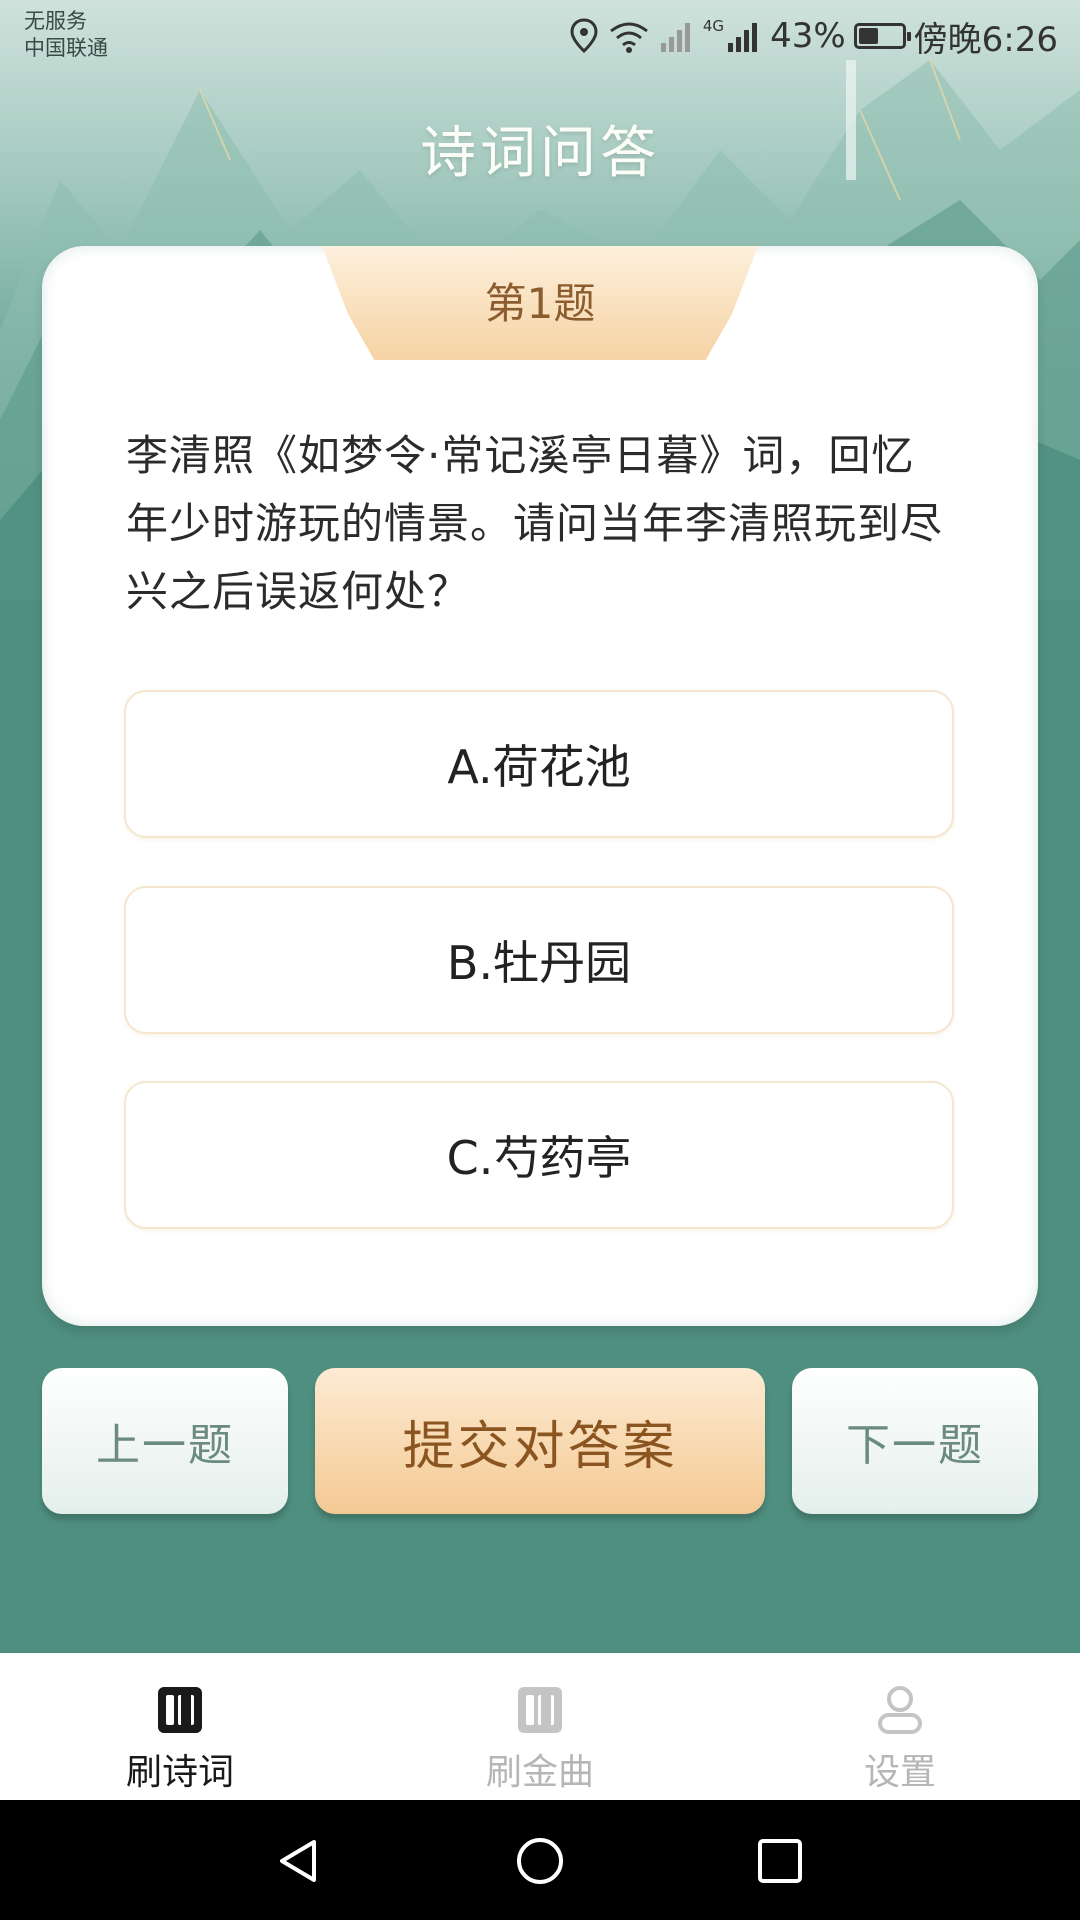  I want to click on status-icons: 4G 43% 傍晚6:26, so click(813, 37).